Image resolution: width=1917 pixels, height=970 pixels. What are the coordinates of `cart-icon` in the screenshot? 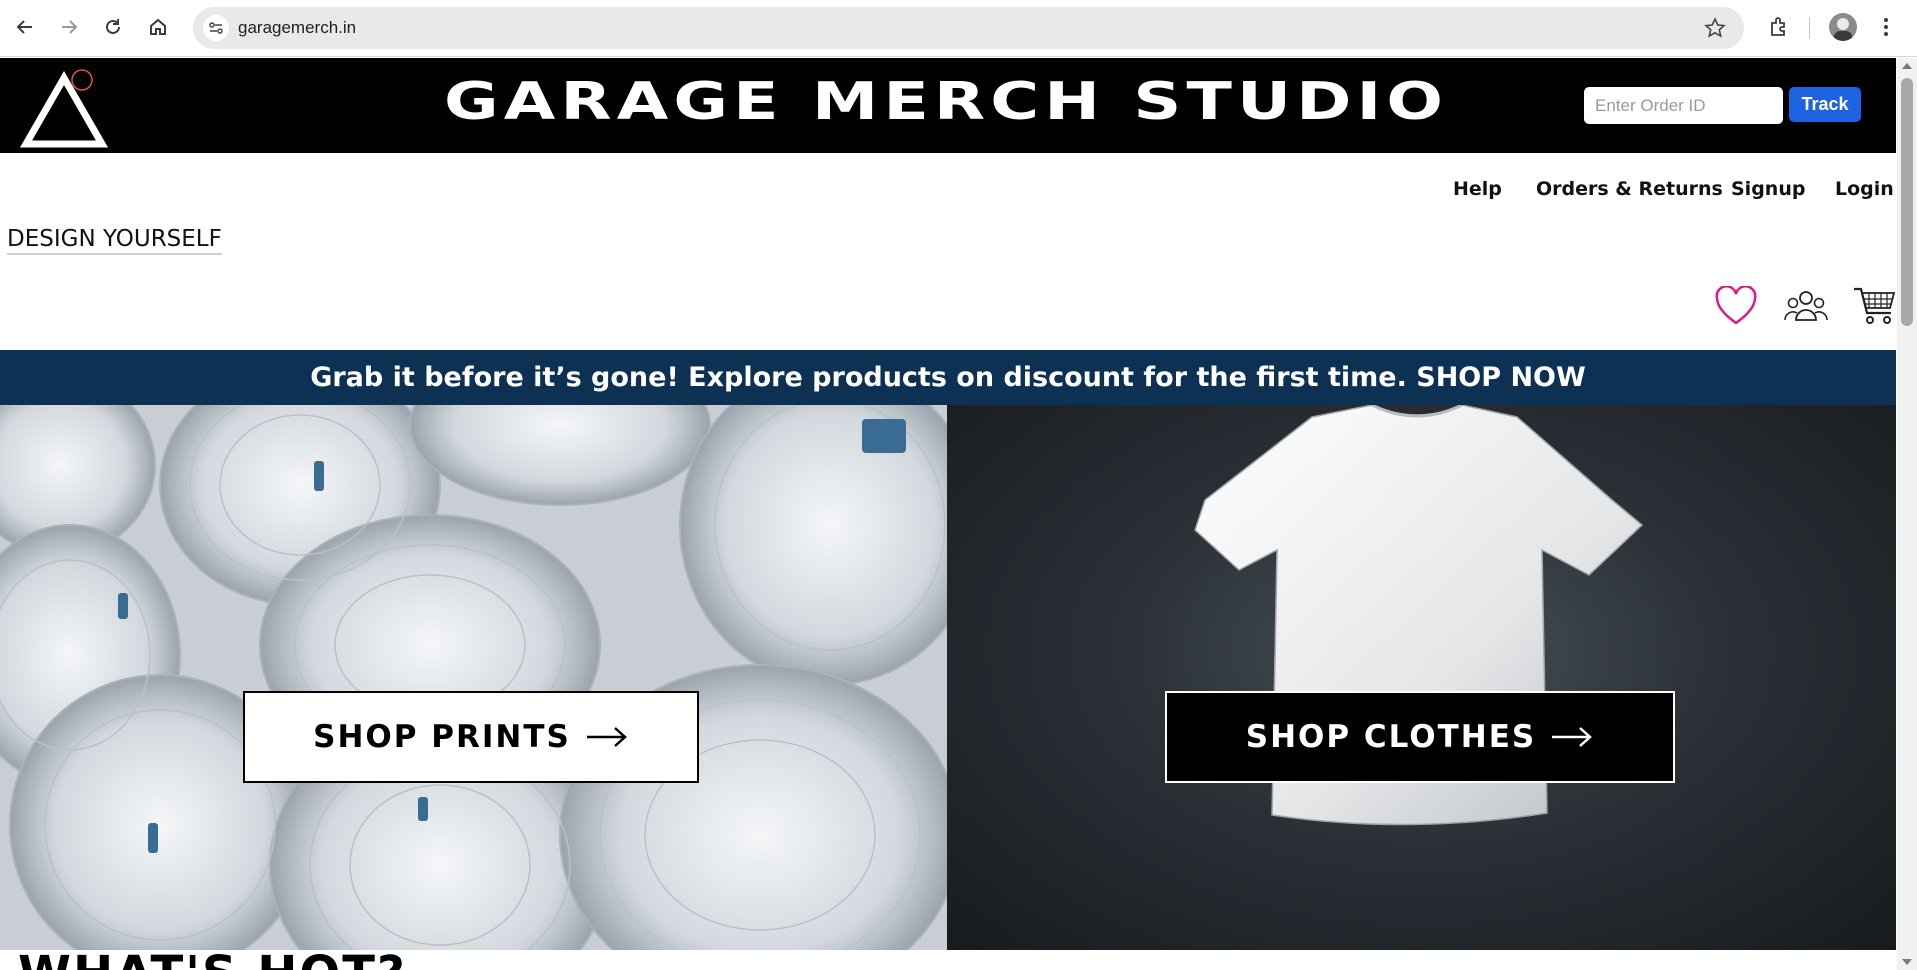 It's located at (1874, 306).